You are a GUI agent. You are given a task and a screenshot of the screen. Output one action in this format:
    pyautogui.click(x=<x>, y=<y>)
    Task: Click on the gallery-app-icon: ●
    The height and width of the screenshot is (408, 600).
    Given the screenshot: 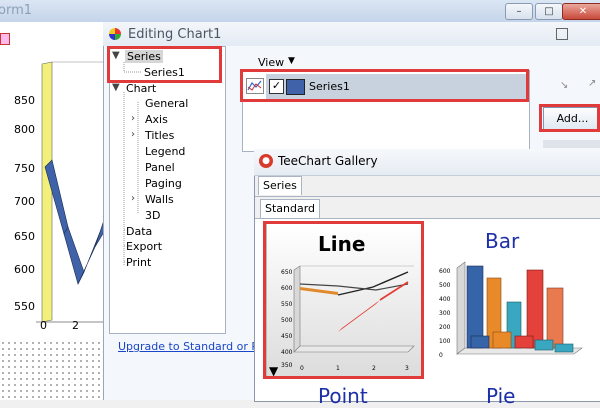 What is the action you would take?
    pyautogui.click(x=266, y=161)
    